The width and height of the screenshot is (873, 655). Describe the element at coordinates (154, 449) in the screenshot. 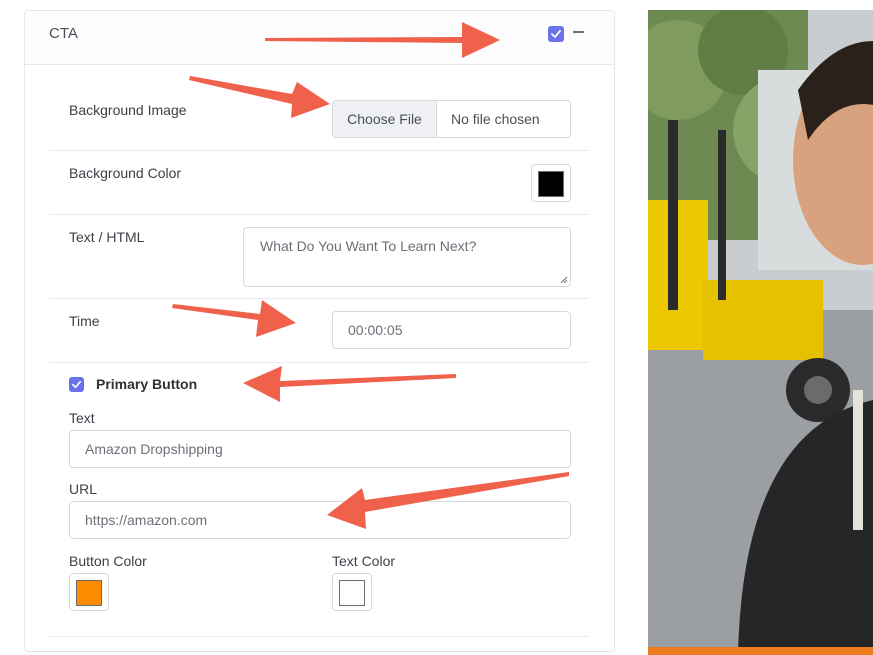

I see `button-text-placeholder: Amazon Dropshipping` at that location.